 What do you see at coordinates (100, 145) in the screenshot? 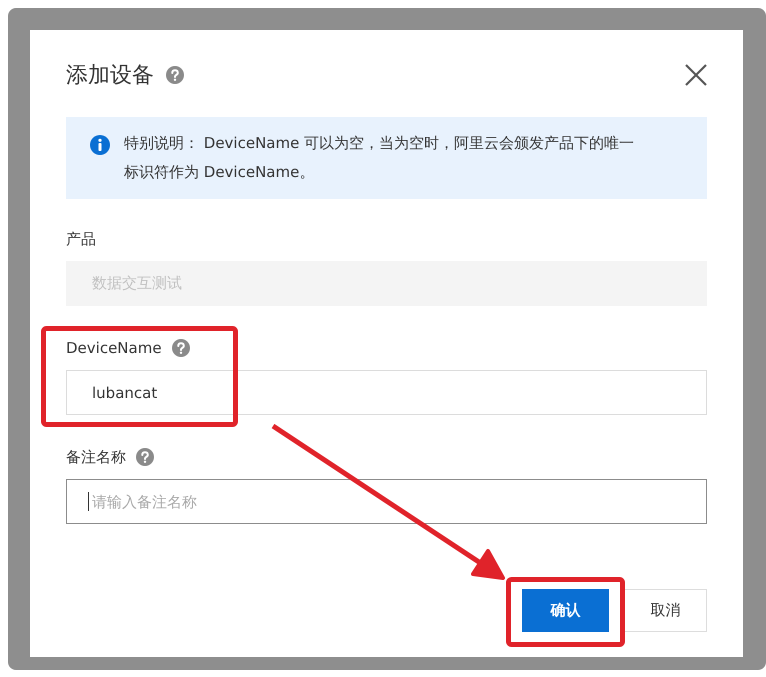
I see `info-icon` at bounding box center [100, 145].